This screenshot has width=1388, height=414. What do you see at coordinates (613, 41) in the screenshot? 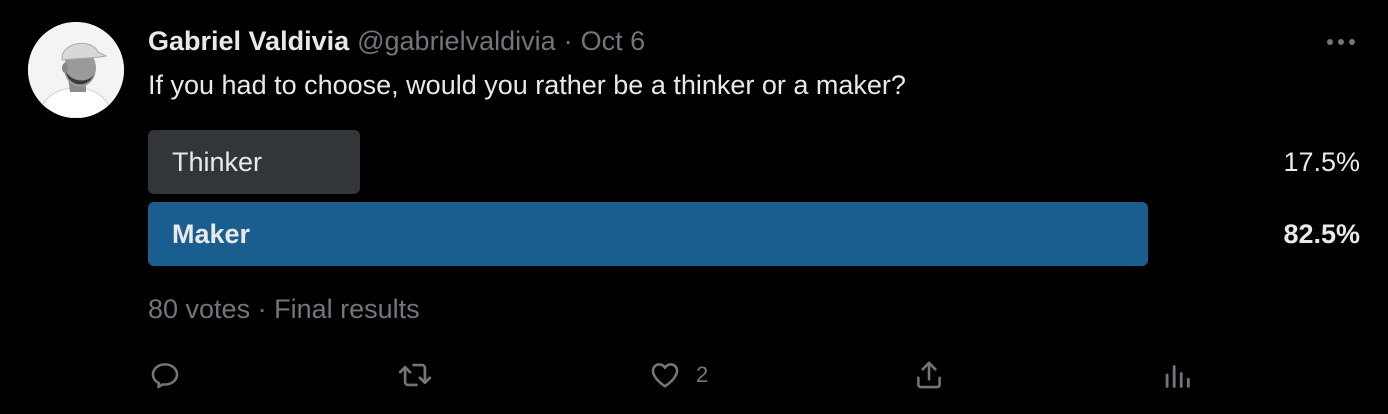
I see `tweet-date: Oct 6` at bounding box center [613, 41].